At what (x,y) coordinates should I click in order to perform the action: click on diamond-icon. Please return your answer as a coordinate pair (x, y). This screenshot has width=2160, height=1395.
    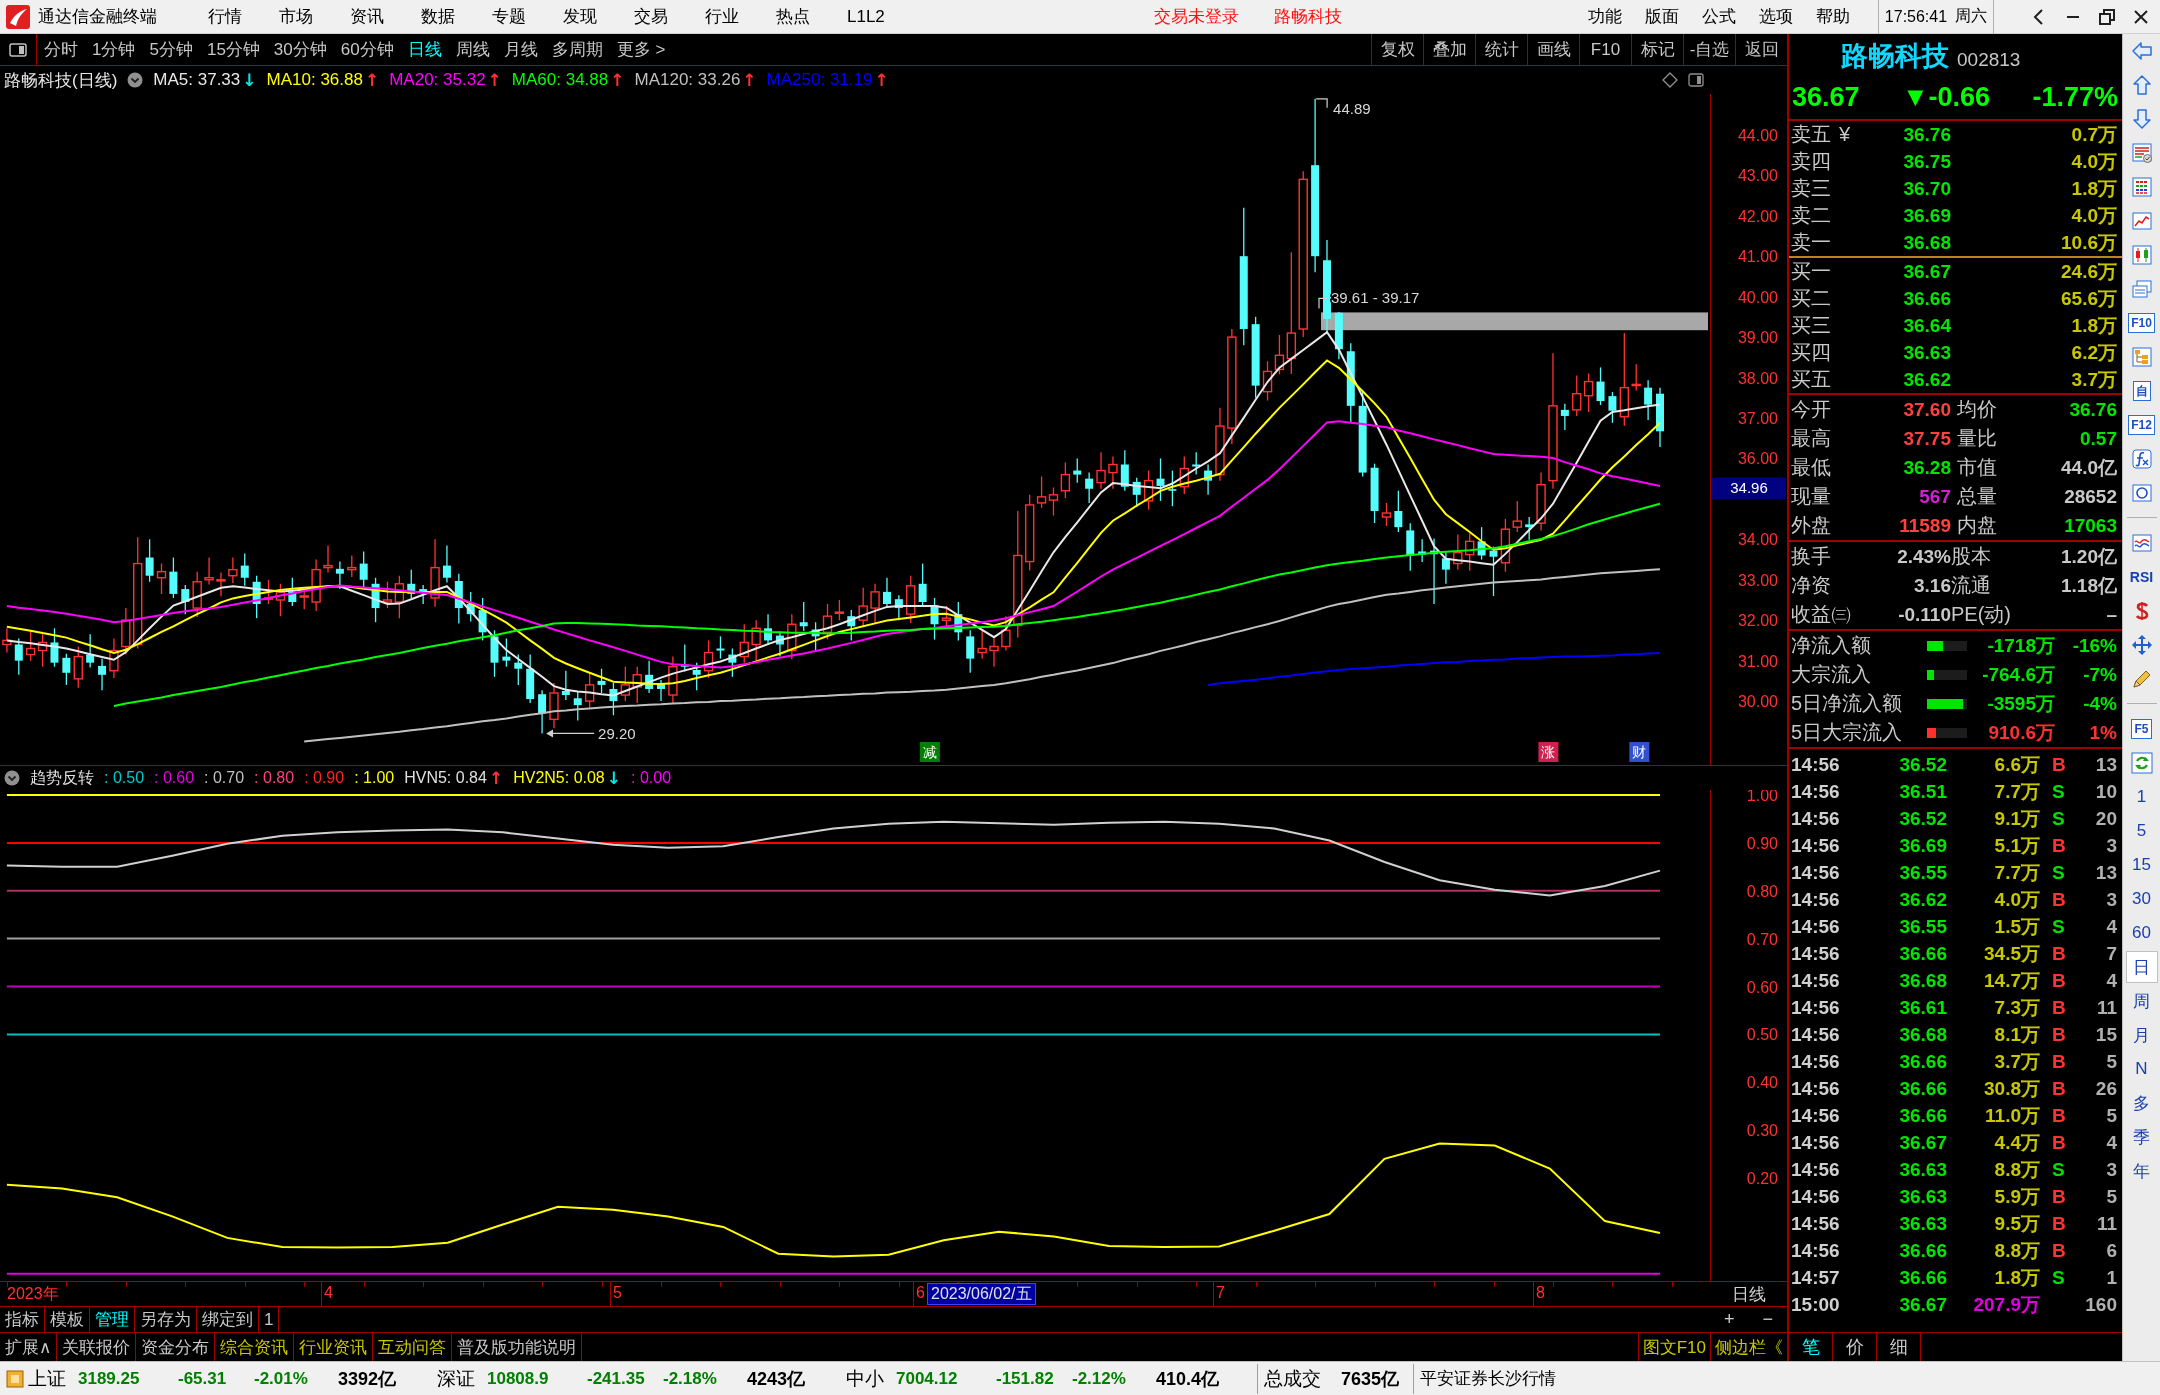
    Looking at the image, I should click on (1670, 80).